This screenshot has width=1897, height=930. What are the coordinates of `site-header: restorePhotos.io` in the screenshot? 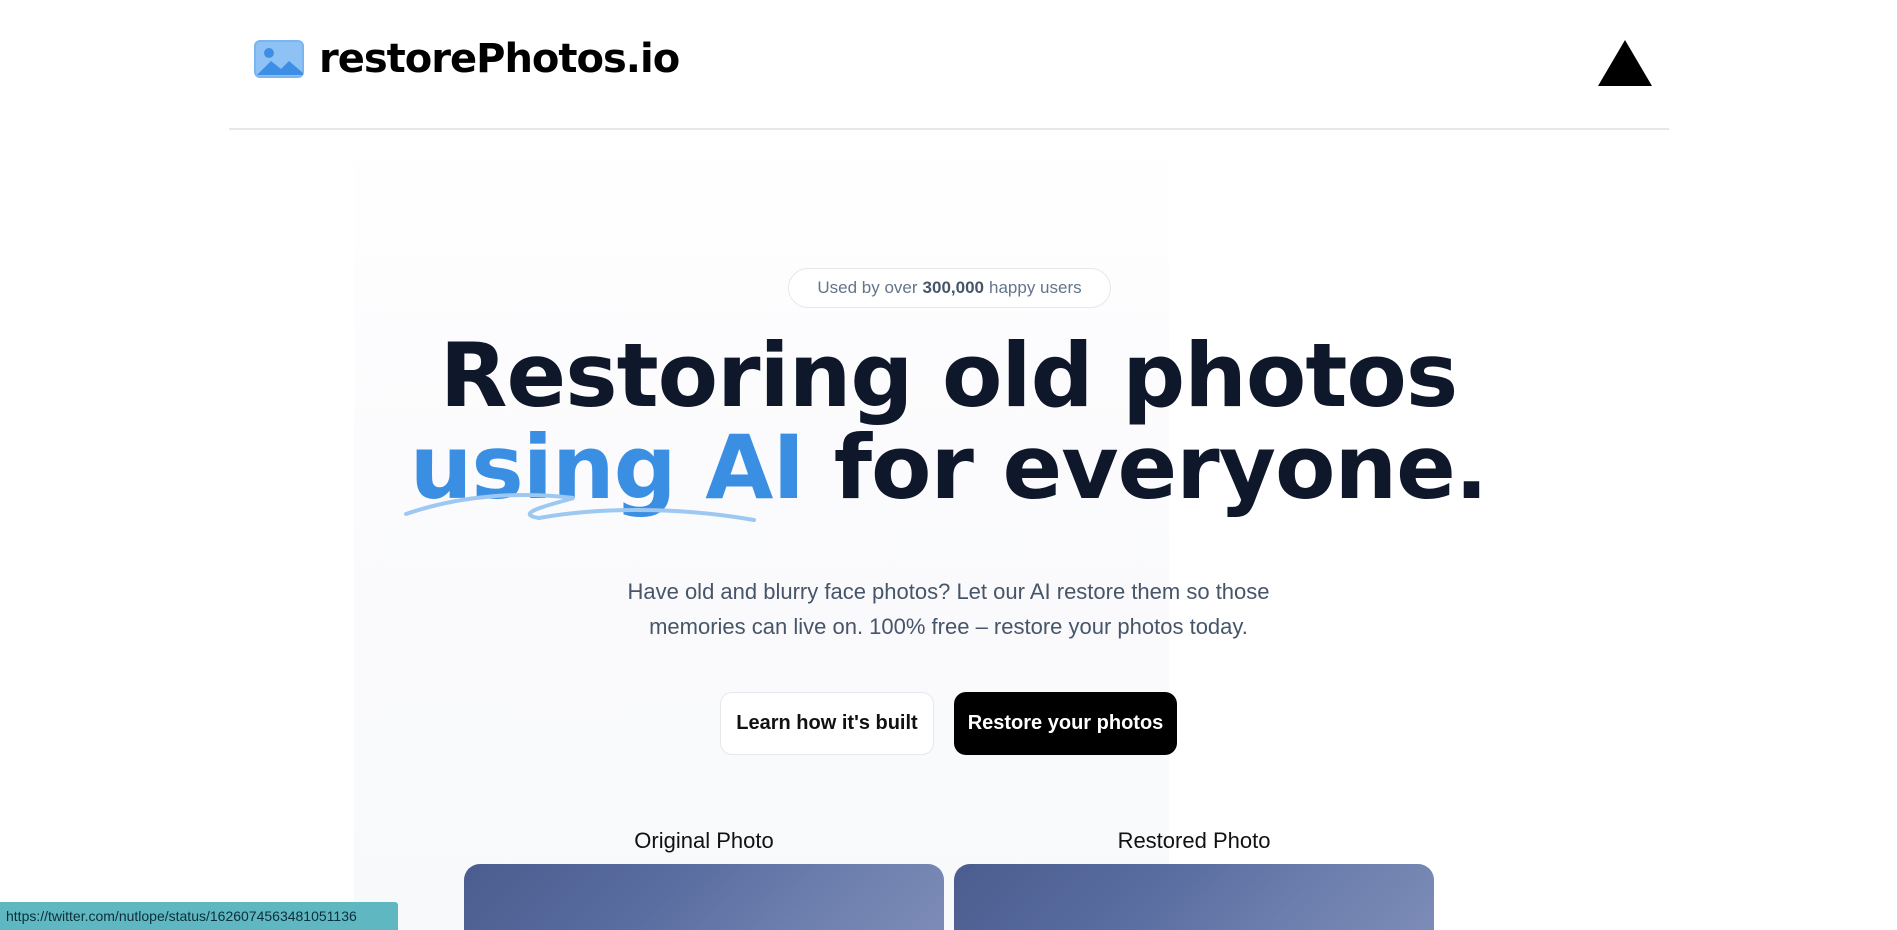 It's located at (949, 65).